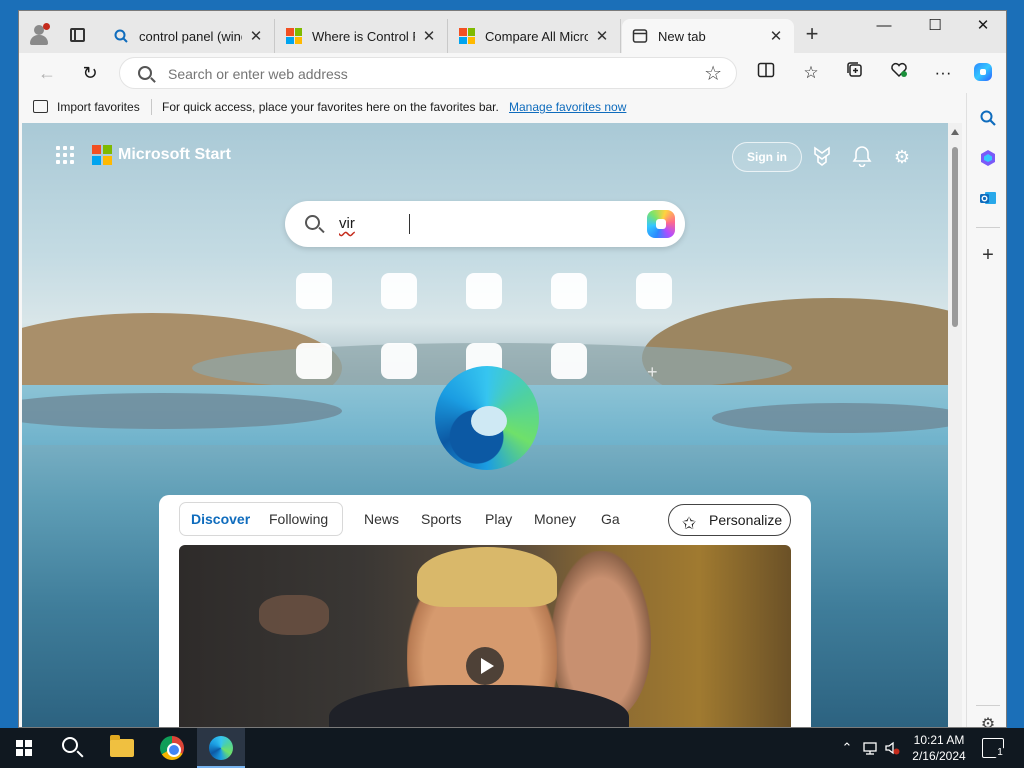  What do you see at coordinates (811, 73) in the screenshot?
I see `favorites-list-icon: ☆` at bounding box center [811, 73].